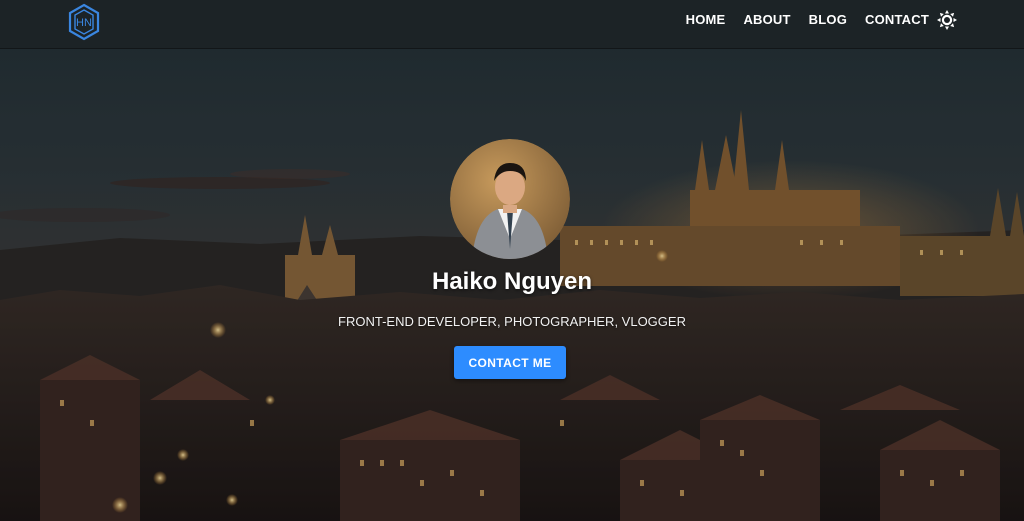 This screenshot has height=521, width=1024. What do you see at coordinates (510, 199) in the screenshot?
I see `avatar` at bounding box center [510, 199].